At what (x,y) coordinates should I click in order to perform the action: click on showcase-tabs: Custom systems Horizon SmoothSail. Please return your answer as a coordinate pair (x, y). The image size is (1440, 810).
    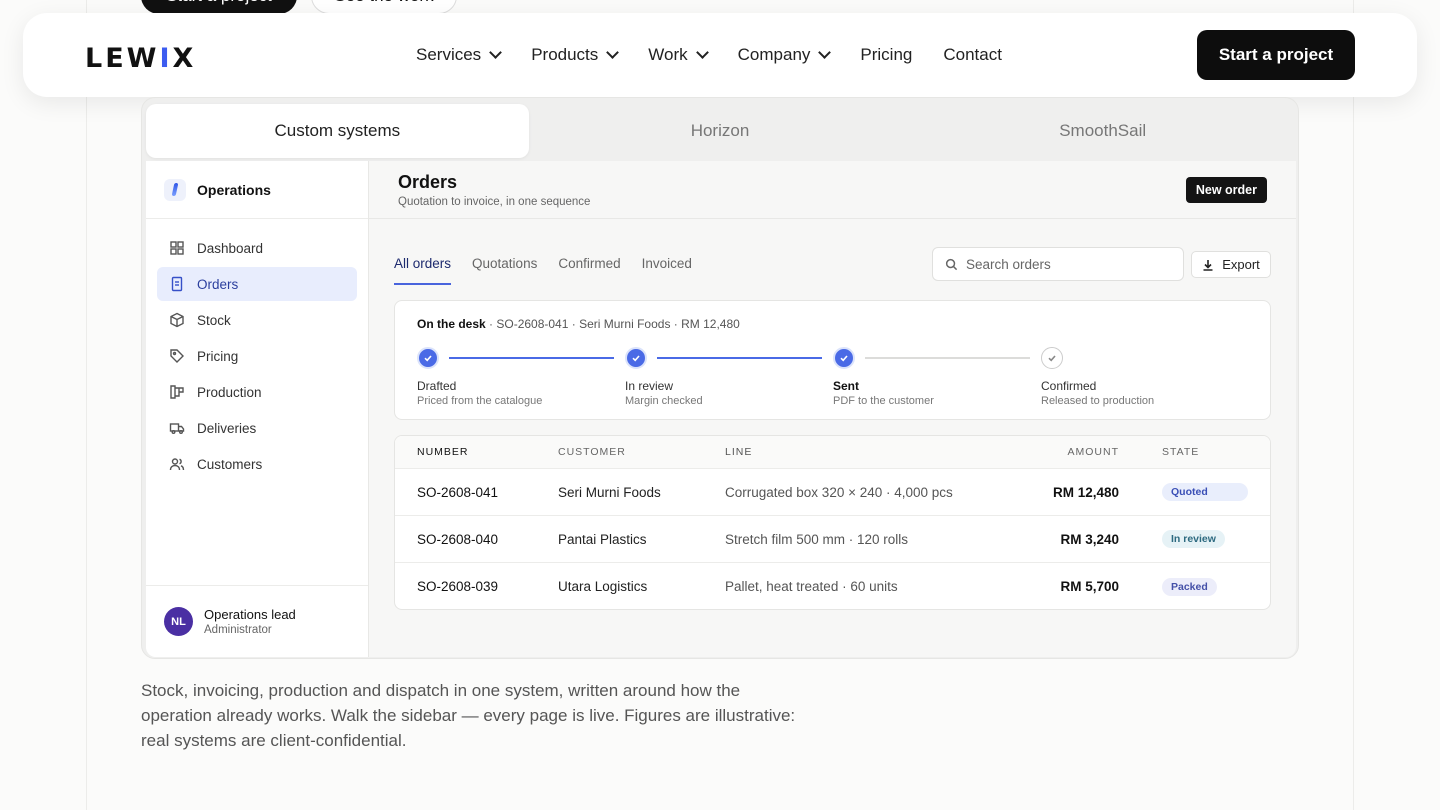
    Looking at the image, I should click on (720, 131).